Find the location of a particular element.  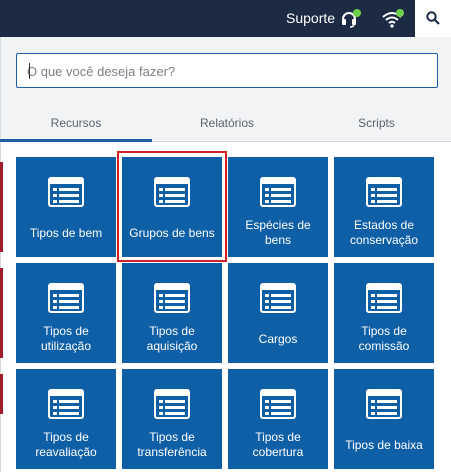

support-status-dot is located at coordinates (357, 13).